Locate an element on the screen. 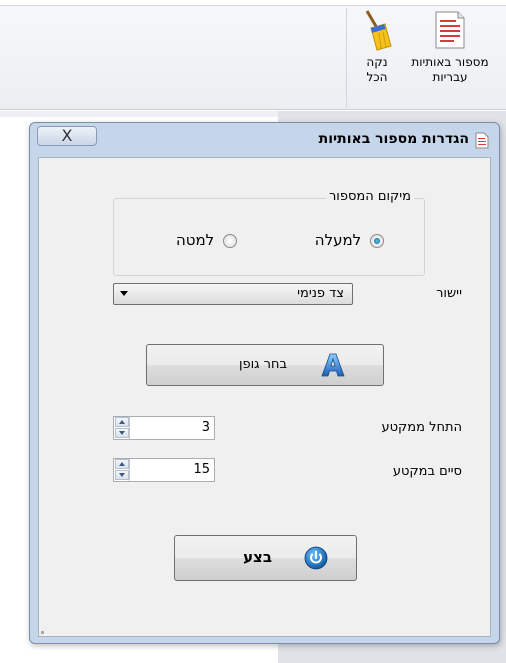 Image resolution: width=506 pixels, height=663 pixels. ribbon-separator is located at coordinates (346, 58).